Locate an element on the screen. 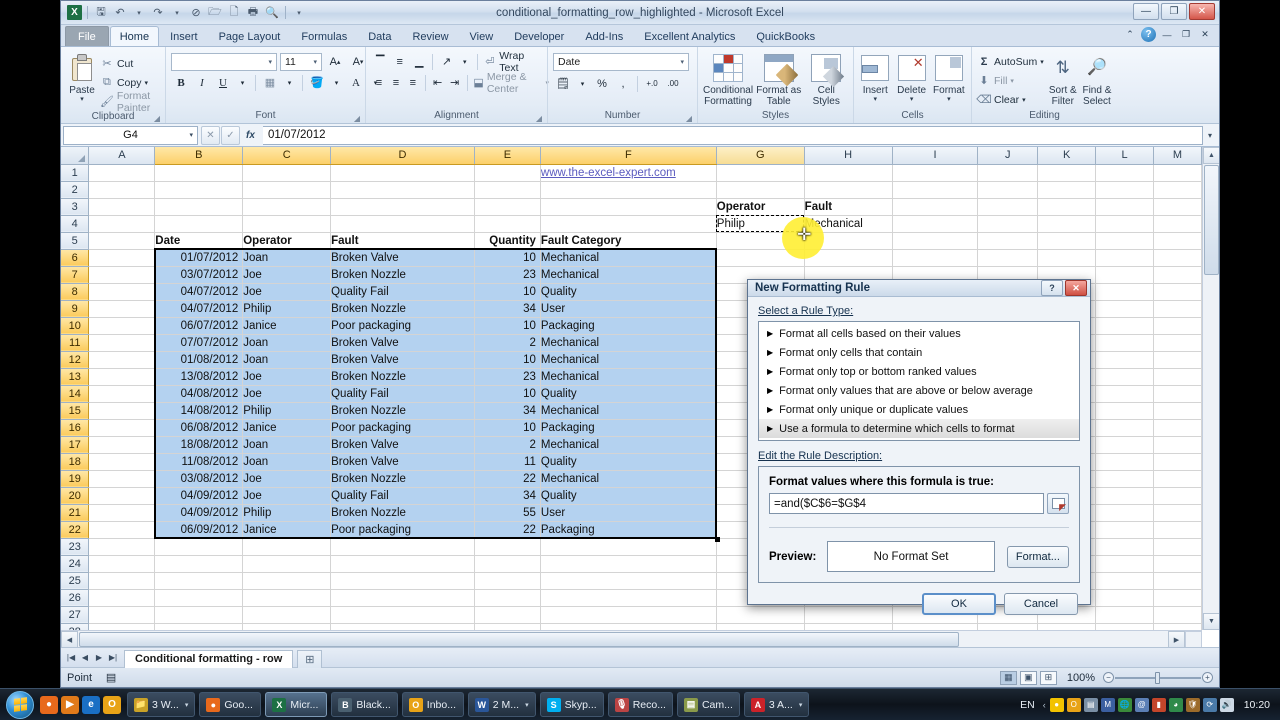  cell-L9 is located at coordinates (1124, 309).